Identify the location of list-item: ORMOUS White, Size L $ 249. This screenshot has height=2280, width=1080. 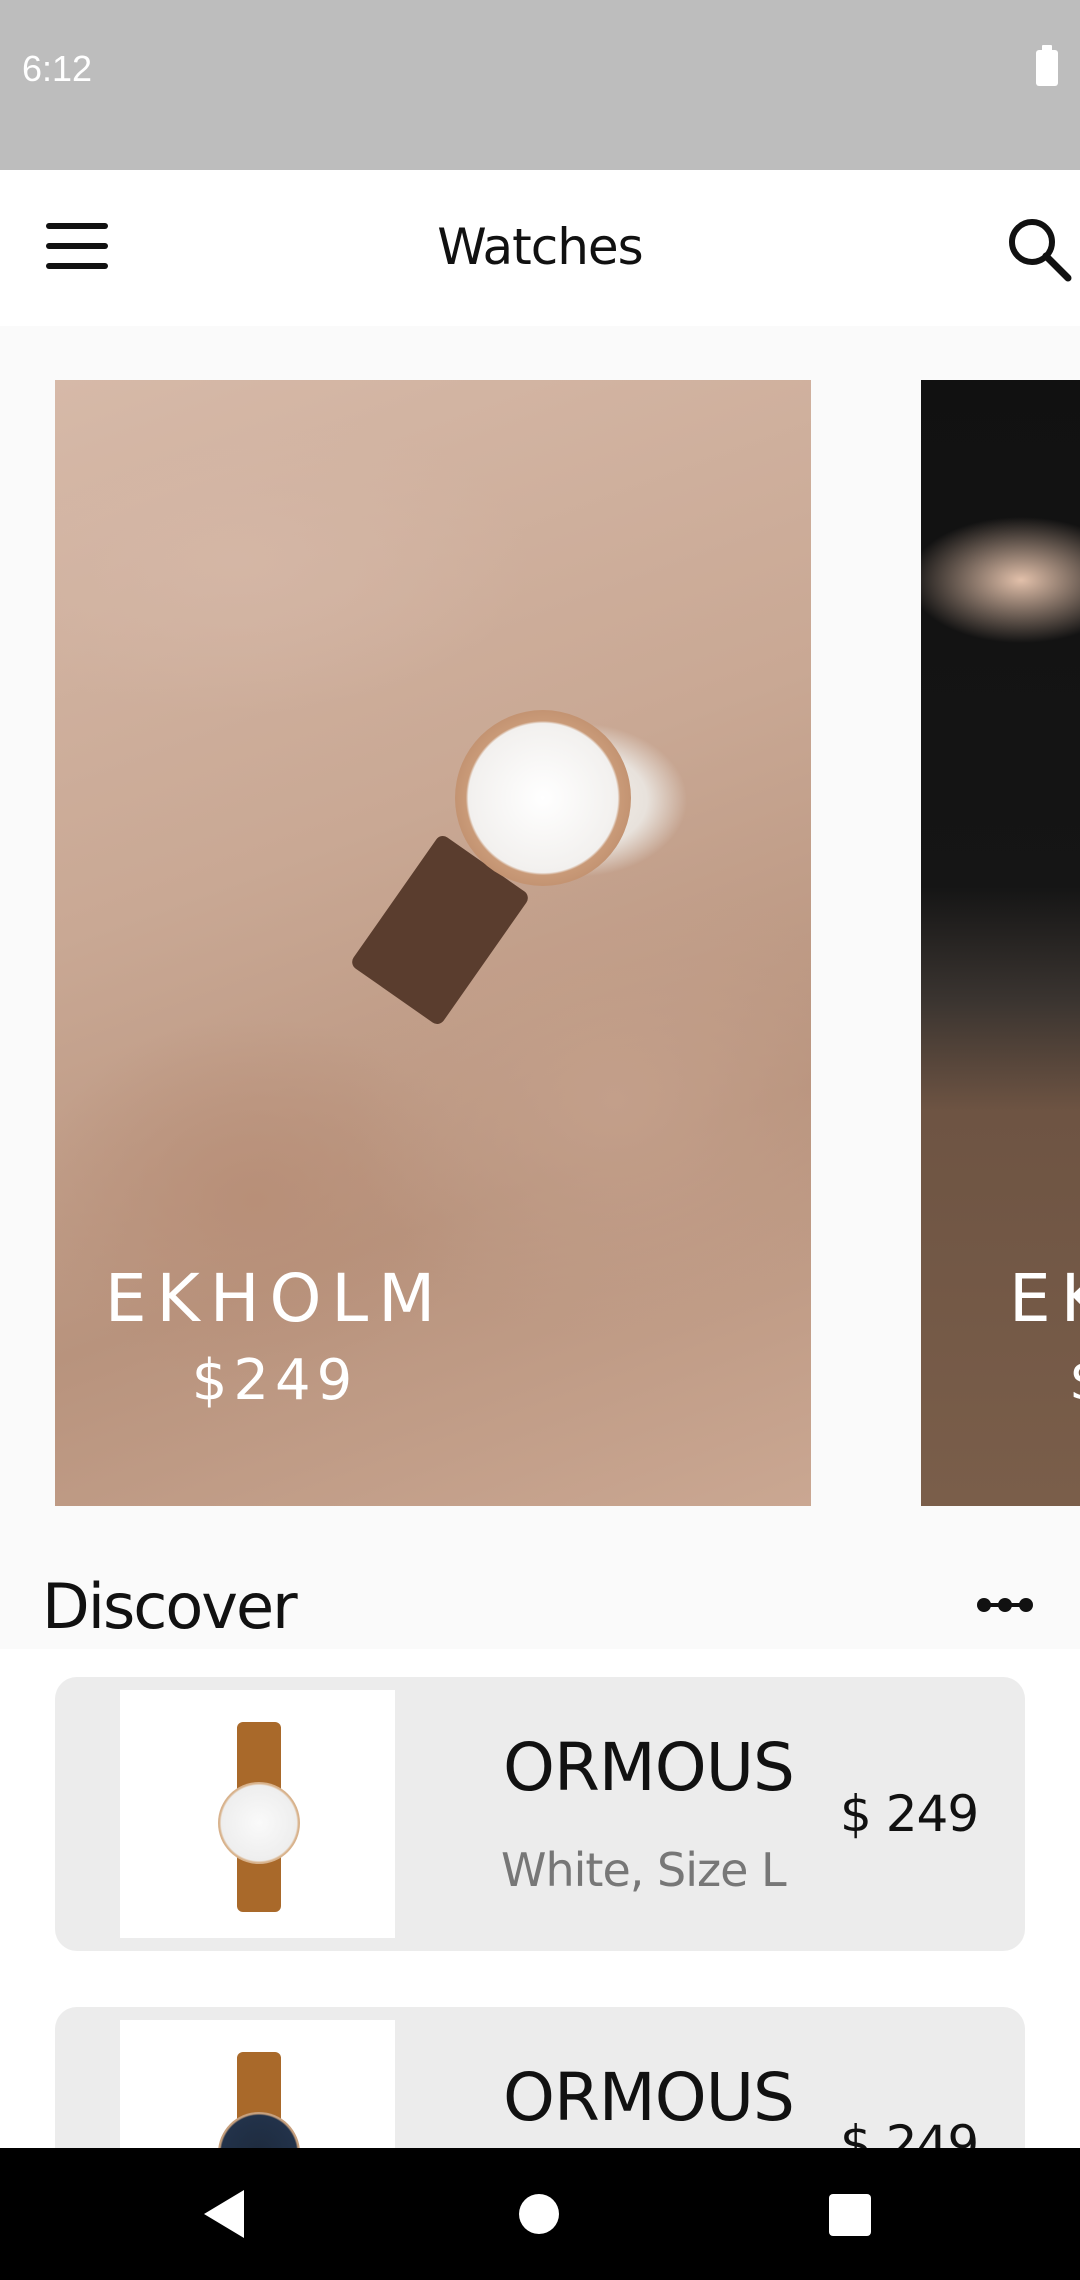
(540, 1814).